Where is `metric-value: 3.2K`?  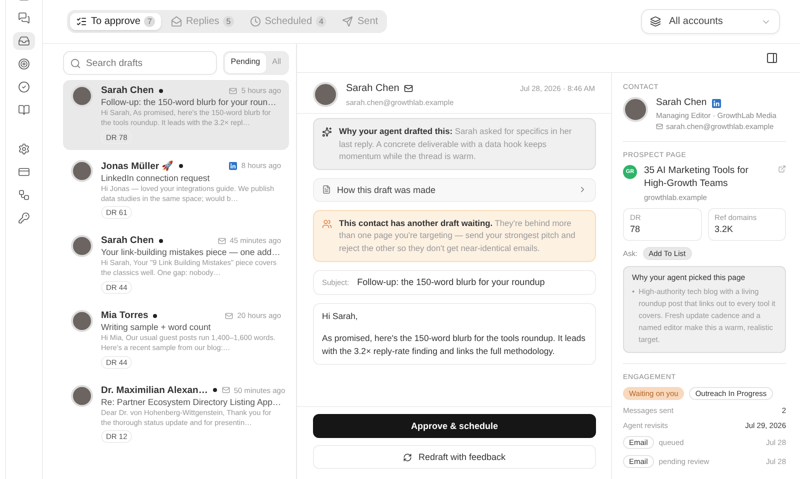 metric-value: 3.2K is located at coordinates (724, 230).